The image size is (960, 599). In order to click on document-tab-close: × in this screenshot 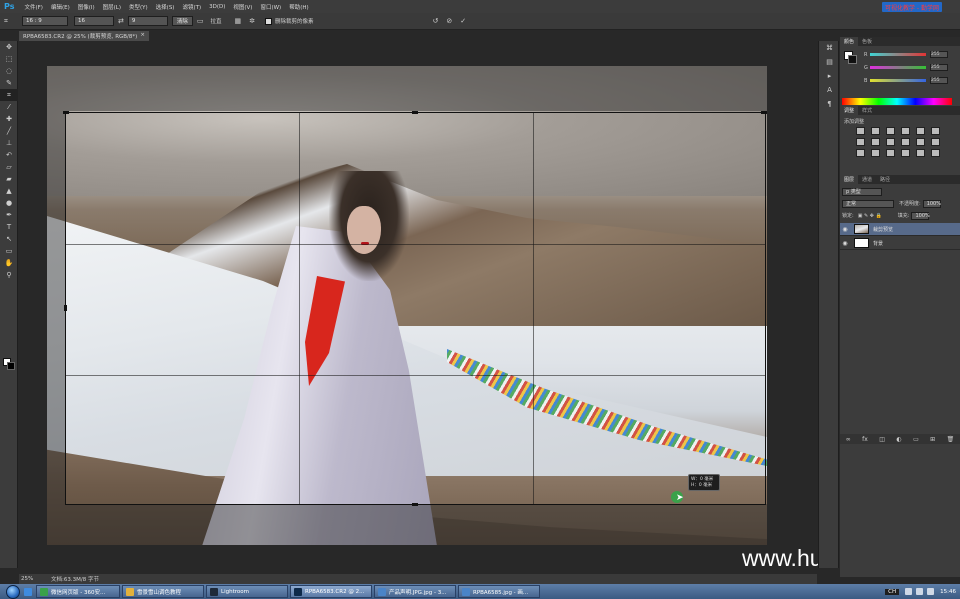, I will do `click(142, 36)`.